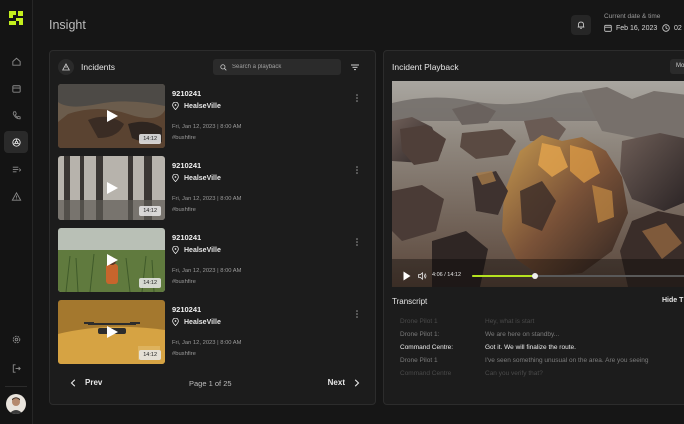 The width and height of the screenshot is (684, 424). I want to click on chevron-right-icon, so click(357, 382).